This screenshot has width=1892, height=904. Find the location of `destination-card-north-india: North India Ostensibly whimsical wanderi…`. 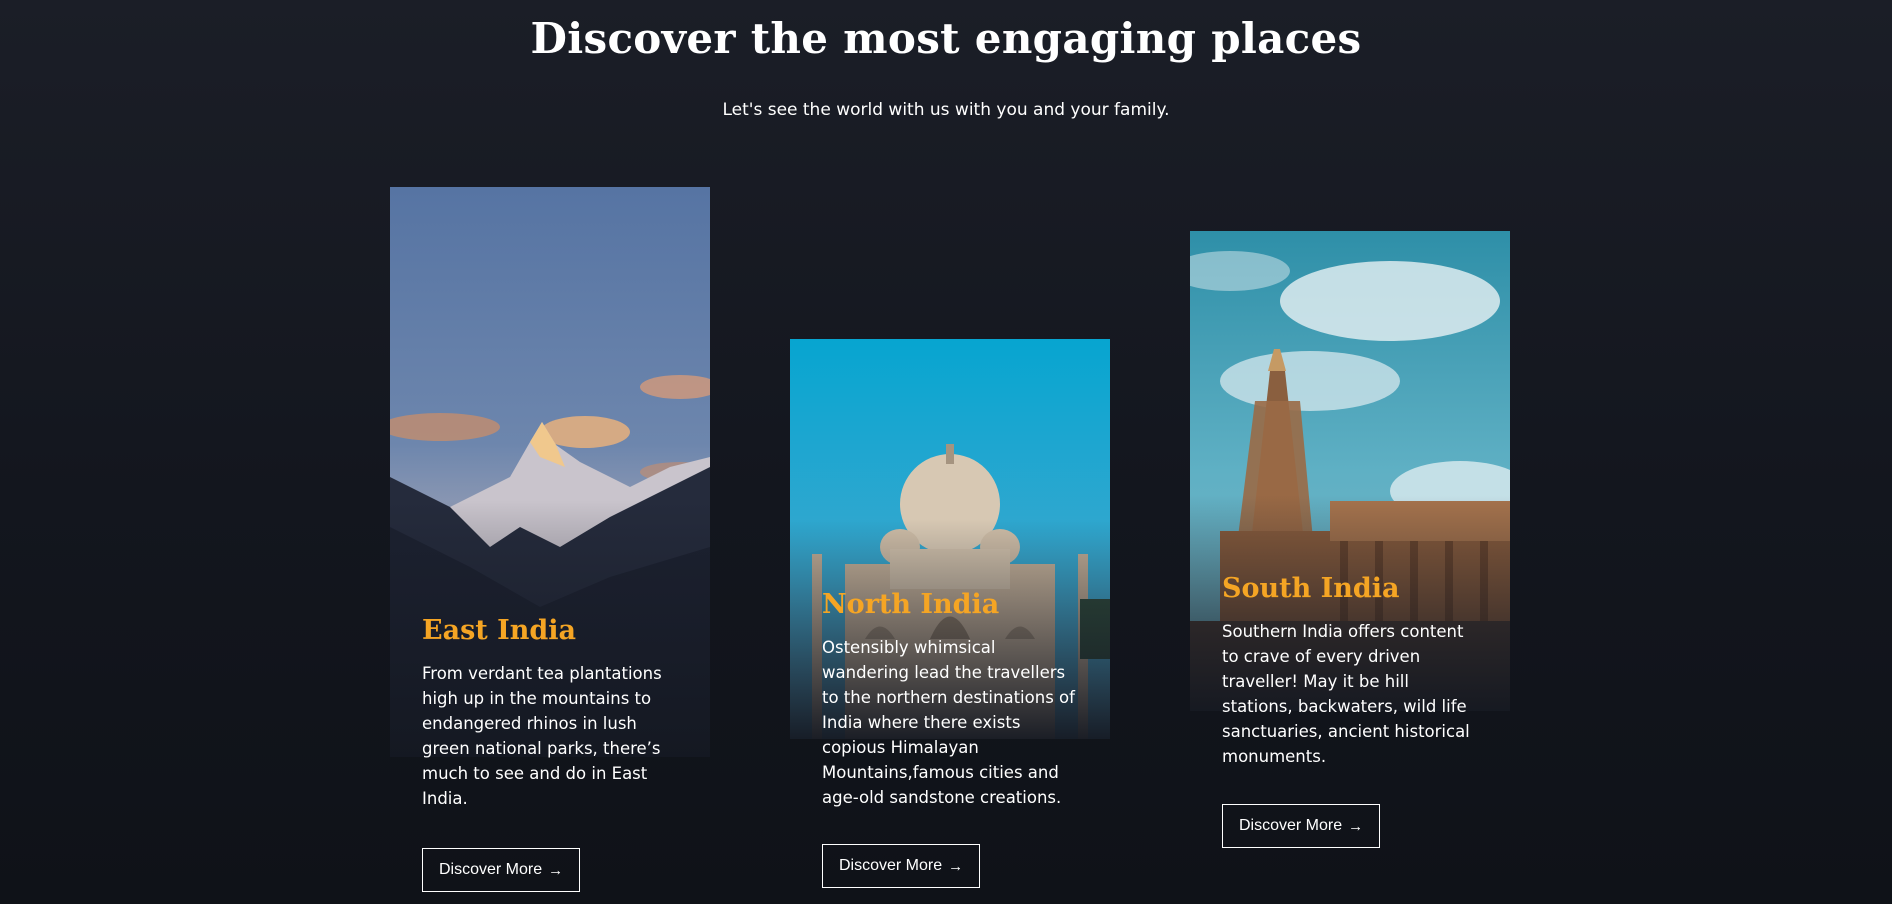

destination-card-north-india: North India Ostensibly whimsical wanderi… is located at coordinates (950, 614).